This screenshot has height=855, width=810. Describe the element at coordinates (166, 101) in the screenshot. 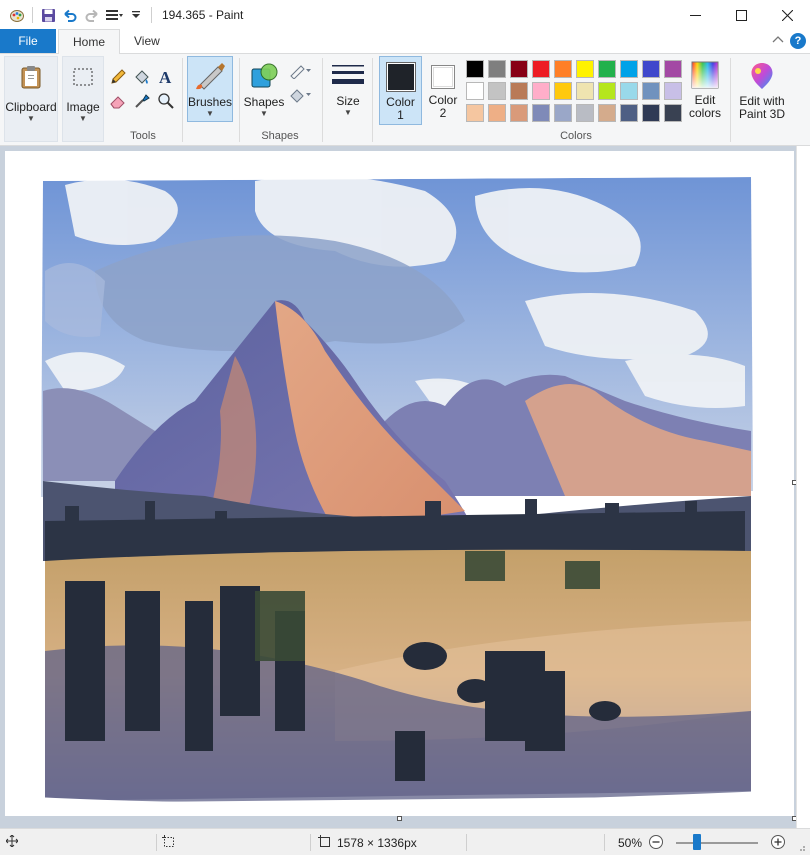

I see `magnifier-icon` at that location.